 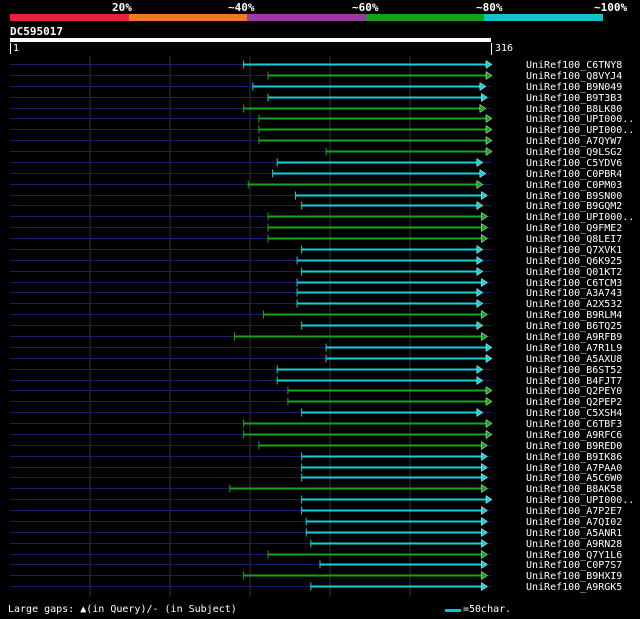 I want to click on hit-row: UniRef100_B6ST52, so click(x=316, y=370).